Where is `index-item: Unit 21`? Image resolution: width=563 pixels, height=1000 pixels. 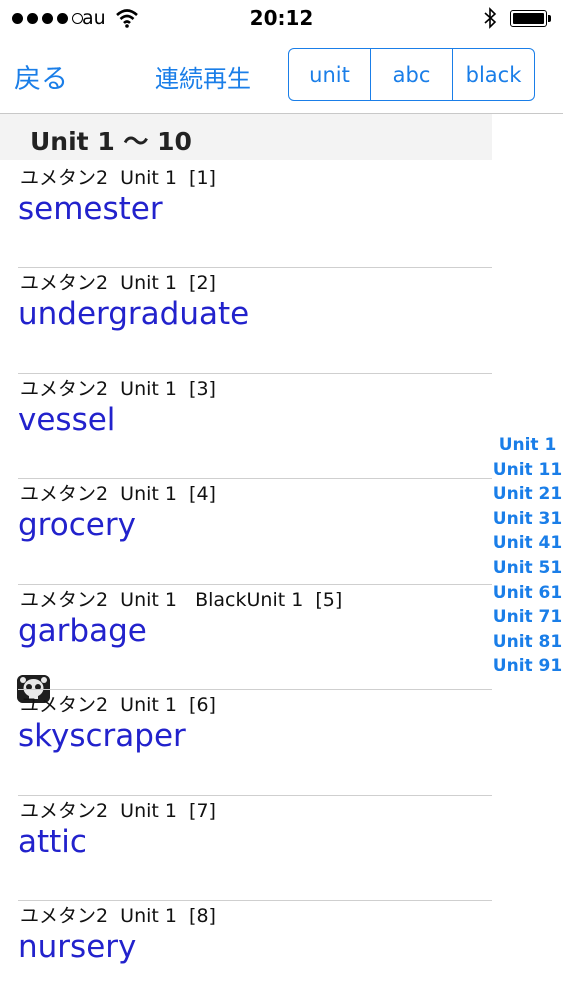
index-item: Unit 21 is located at coordinates (527, 494).